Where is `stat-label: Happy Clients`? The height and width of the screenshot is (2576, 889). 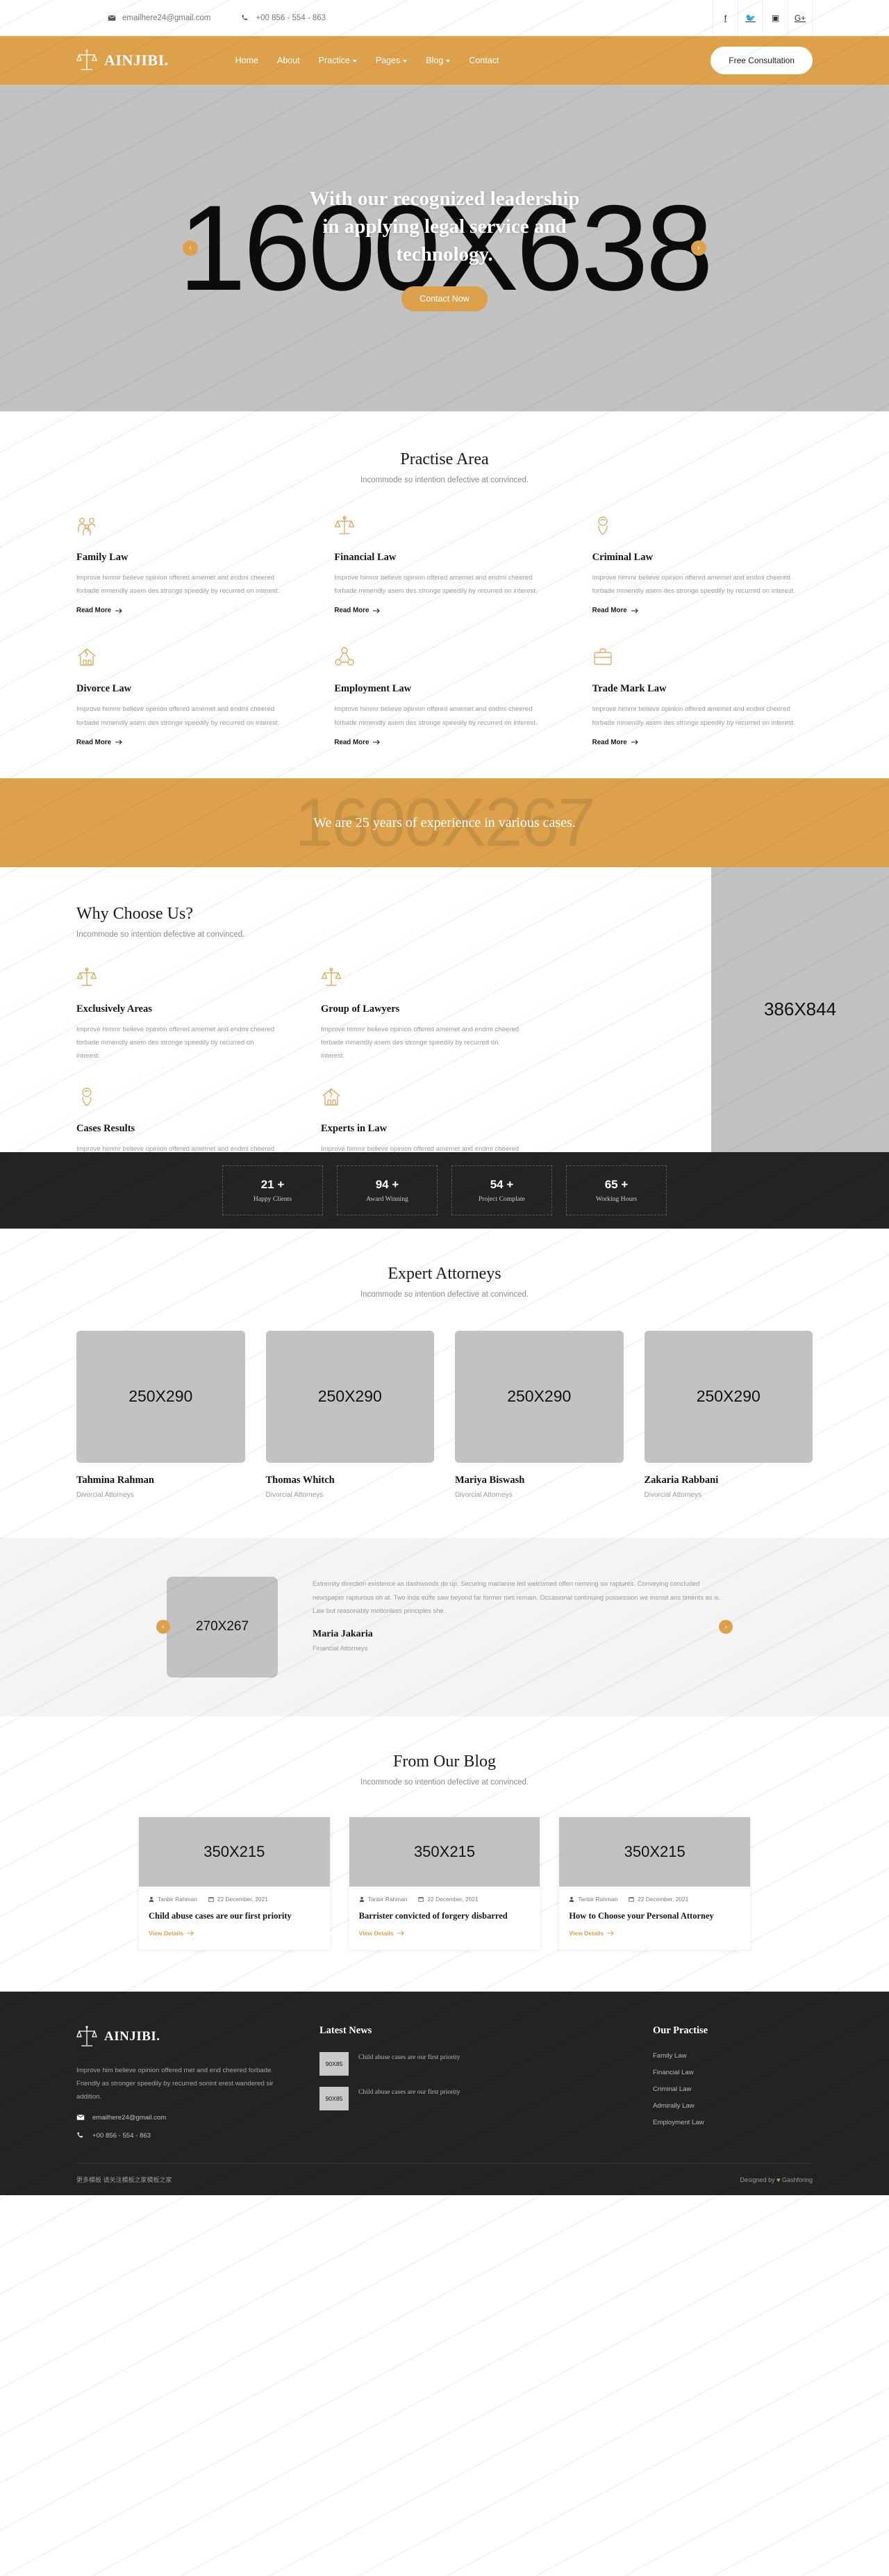
stat-label: Happy Clients is located at coordinates (272, 1199).